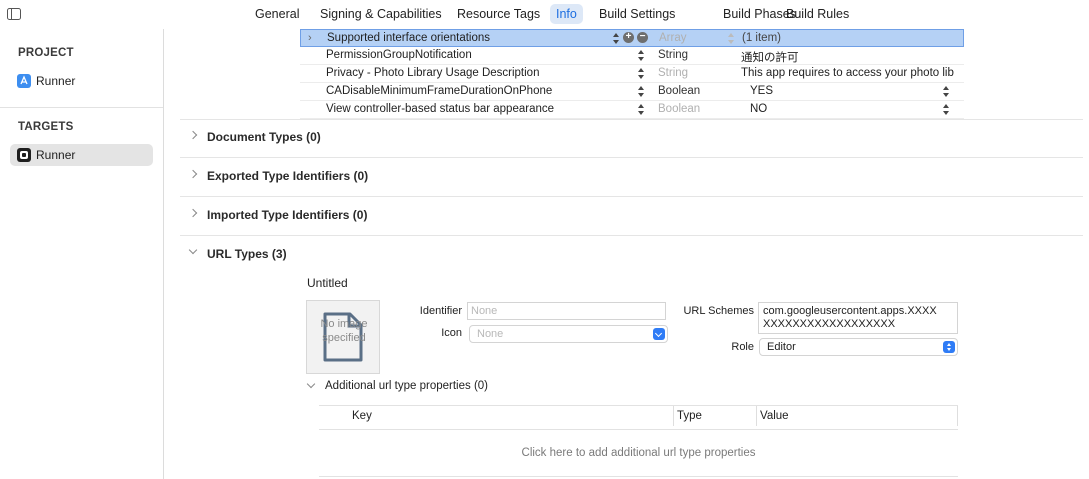 The width and height of the screenshot is (1089, 479). What do you see at coordinates (829, 324) in the screenshot?
I see `url-schemes-line: XXXXXXXXXXXXXXXXXX` at bounding box center [829, 324].